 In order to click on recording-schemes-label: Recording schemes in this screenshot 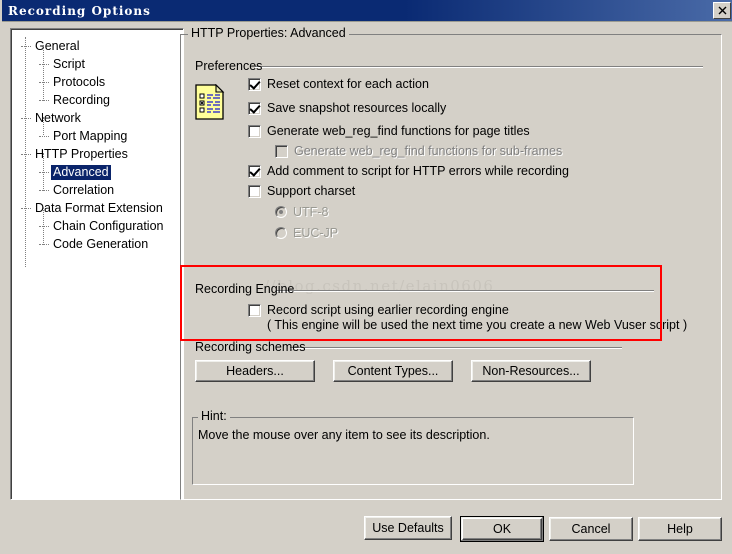, I will do `click(250, 347)`.